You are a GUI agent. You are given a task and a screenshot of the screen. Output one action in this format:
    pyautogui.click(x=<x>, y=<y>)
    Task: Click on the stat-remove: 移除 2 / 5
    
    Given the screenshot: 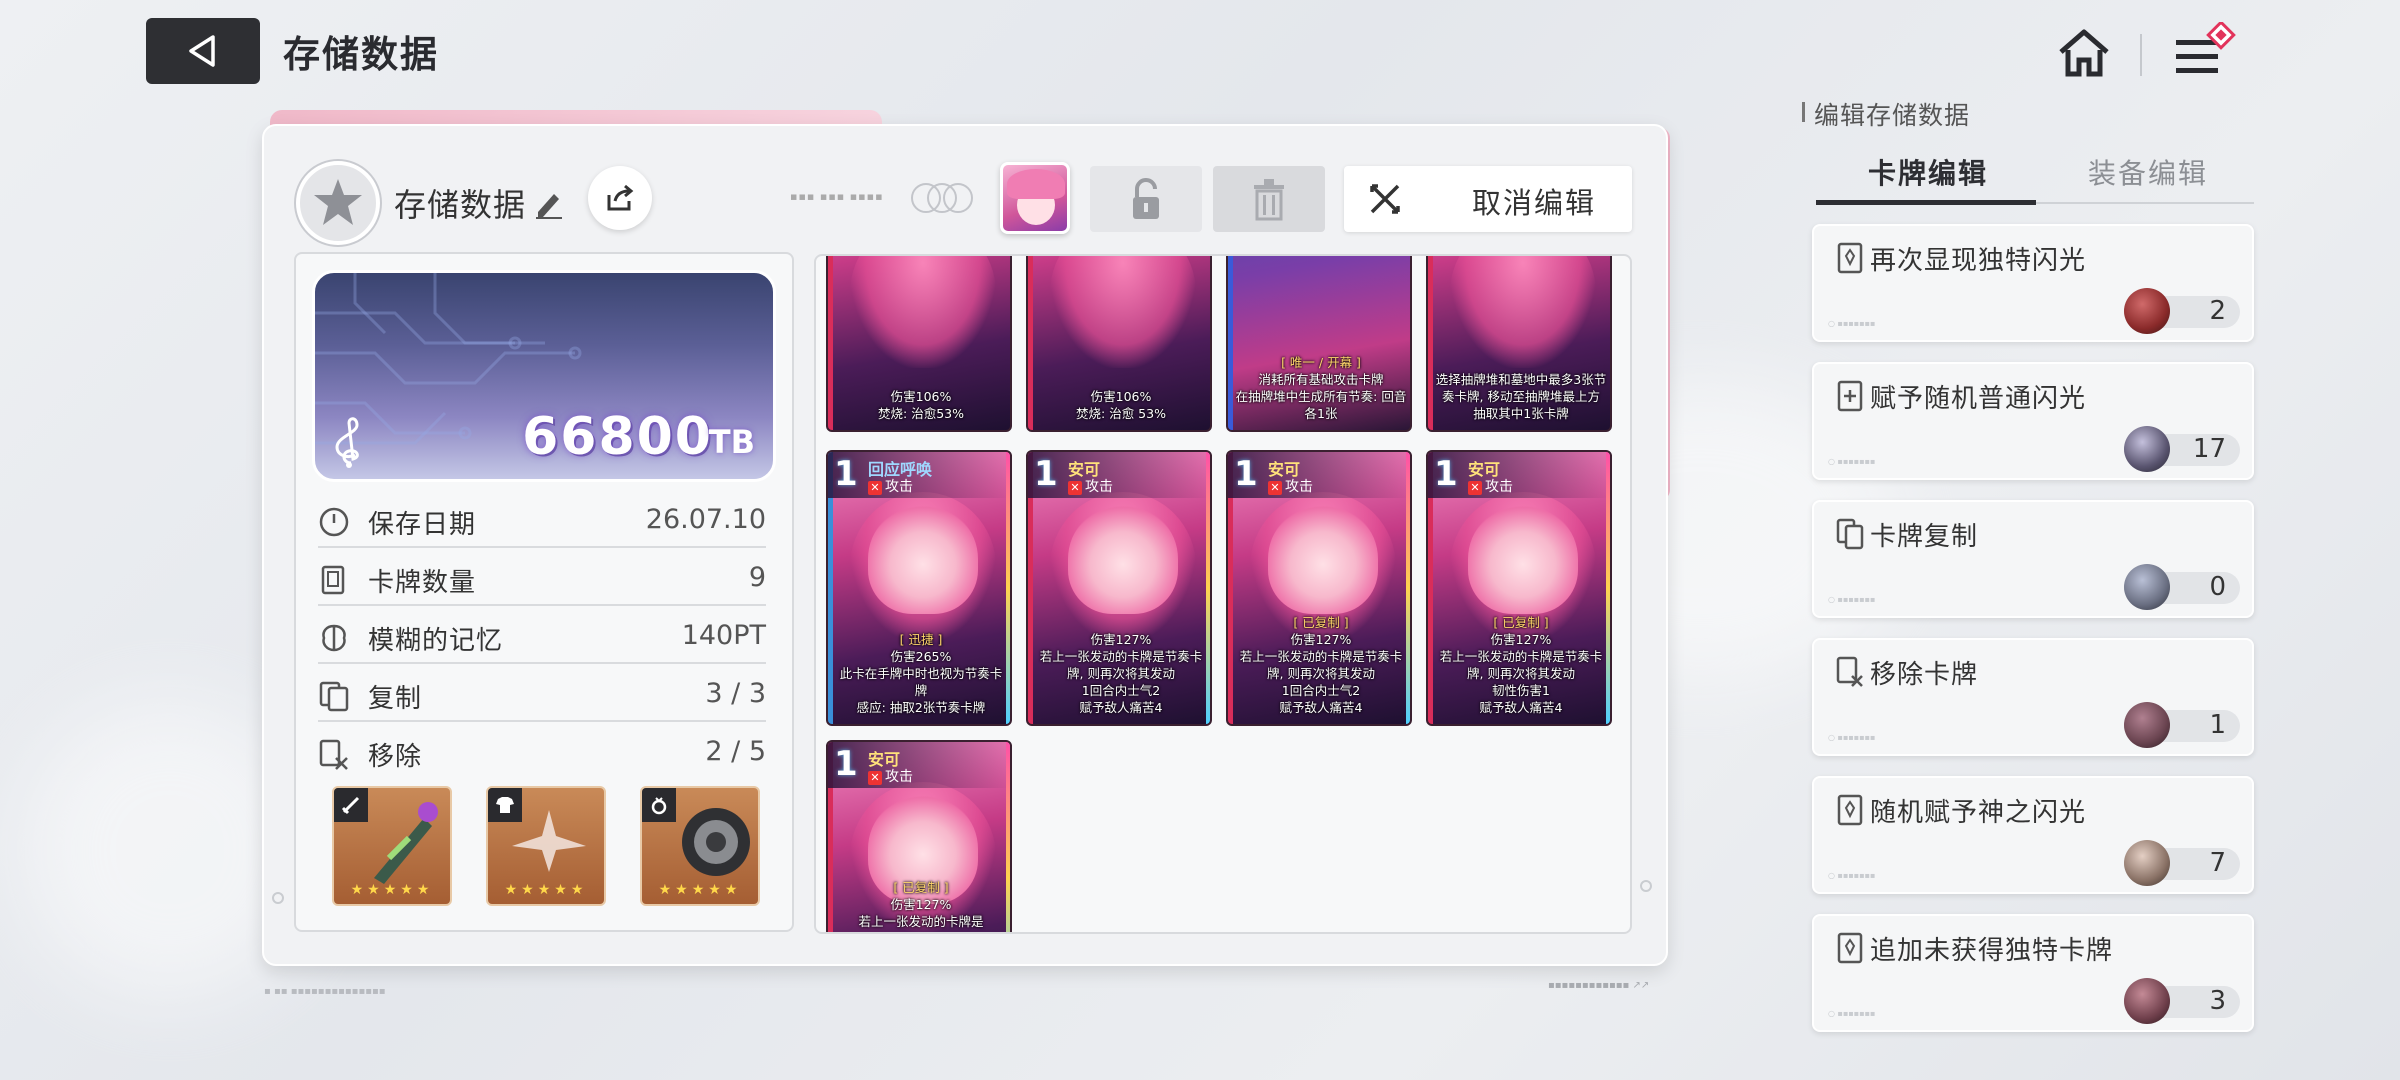 What is the action you would take?
    pyautogui.click(x=542, y=752)
    